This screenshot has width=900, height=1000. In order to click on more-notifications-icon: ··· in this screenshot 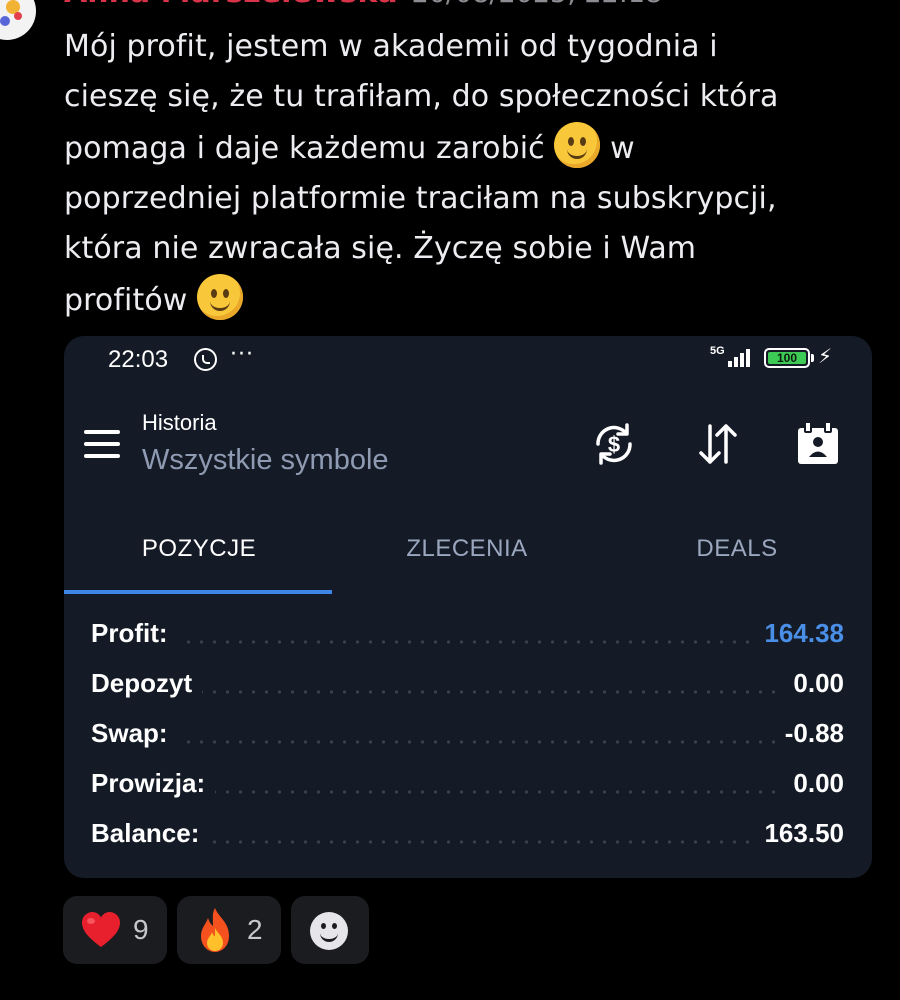, I will do `click(242, 354)`.